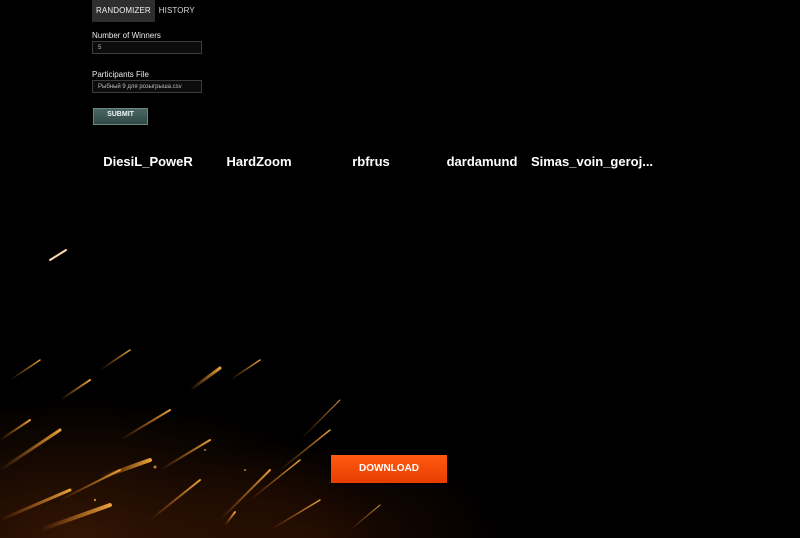  What do you see at coordinates (389, 469) in the screenshot?
I see `download-button: DOWNLOAD` at bounding box center [389, 469].